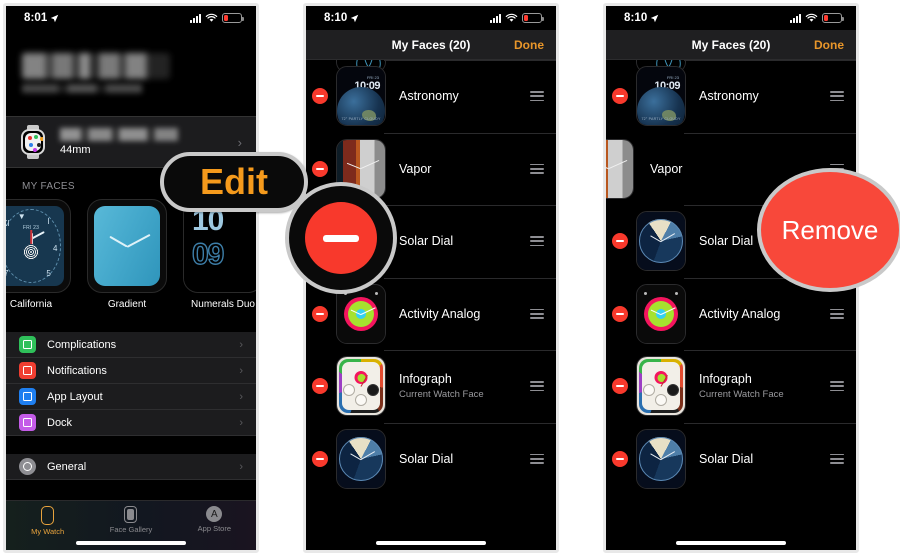 This screenshot has height=556, width=900. I want to click on menu-item-notifications: Notifications ›, so click(131, 371).